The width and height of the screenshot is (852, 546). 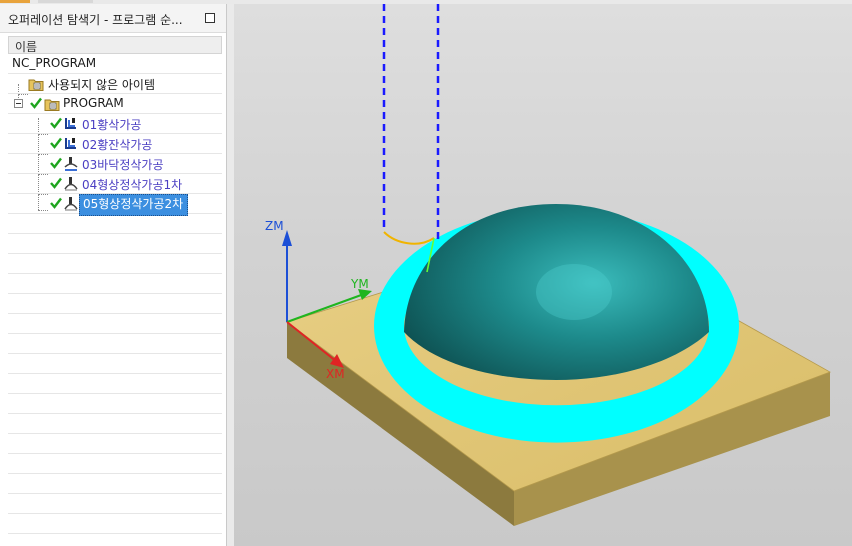 What do you see at coordinates (112, 125) in the screenshot?
I see `operation-label: 01황삭가공` at bounding box center [112, 125].